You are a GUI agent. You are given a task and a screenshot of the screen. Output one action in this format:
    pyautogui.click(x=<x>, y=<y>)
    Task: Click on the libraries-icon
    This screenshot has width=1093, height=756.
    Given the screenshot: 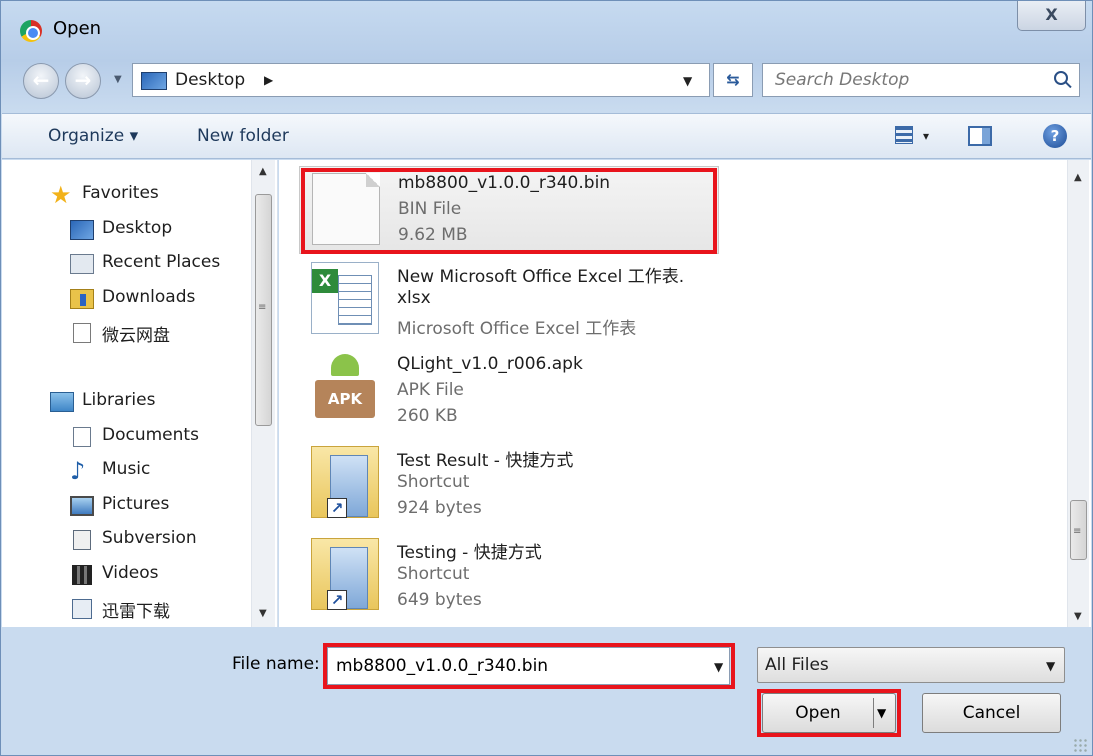 What is the action you would take?
    pyautogui.click(x=62, y=402)
    